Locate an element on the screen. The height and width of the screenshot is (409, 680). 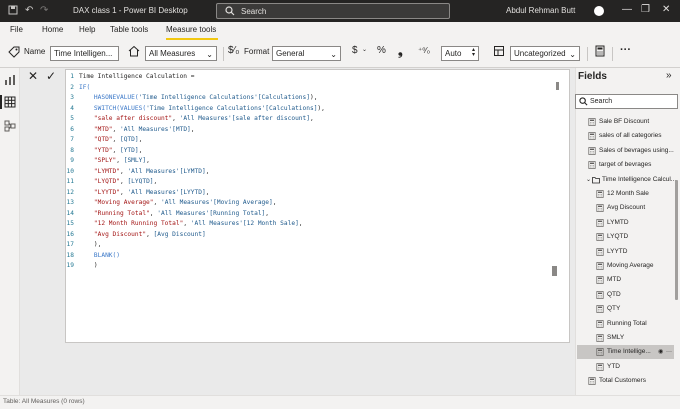
code-token: ) is located at coordinates (88, 265).